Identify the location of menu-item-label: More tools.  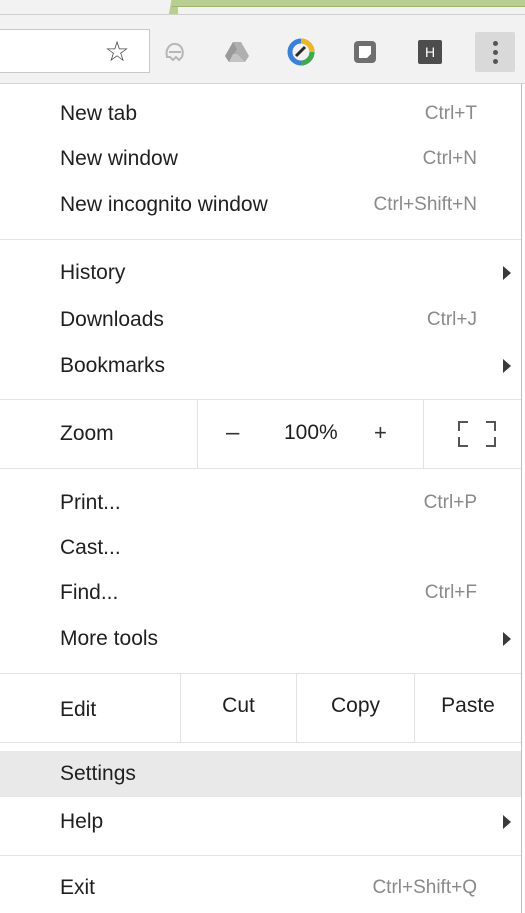
(109, 638).